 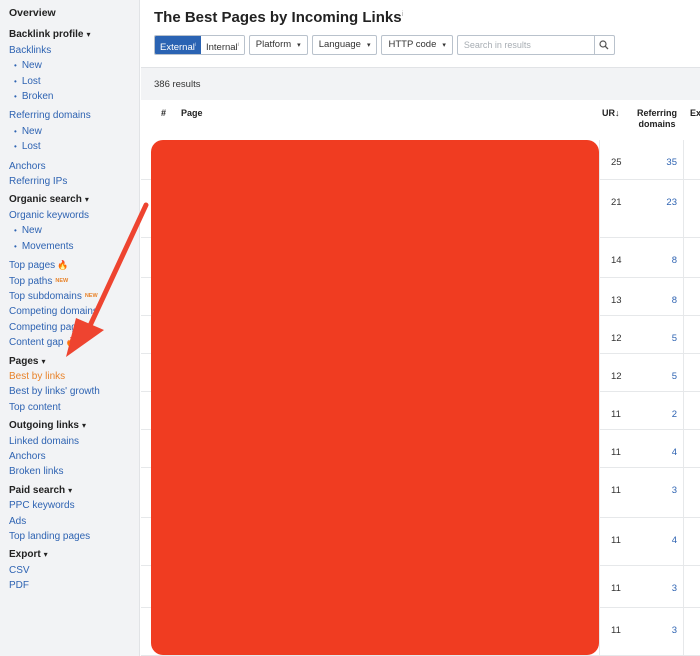 I want to click on sidebar-item-competing-domains: Competing domains, so click(x=69, y=311).